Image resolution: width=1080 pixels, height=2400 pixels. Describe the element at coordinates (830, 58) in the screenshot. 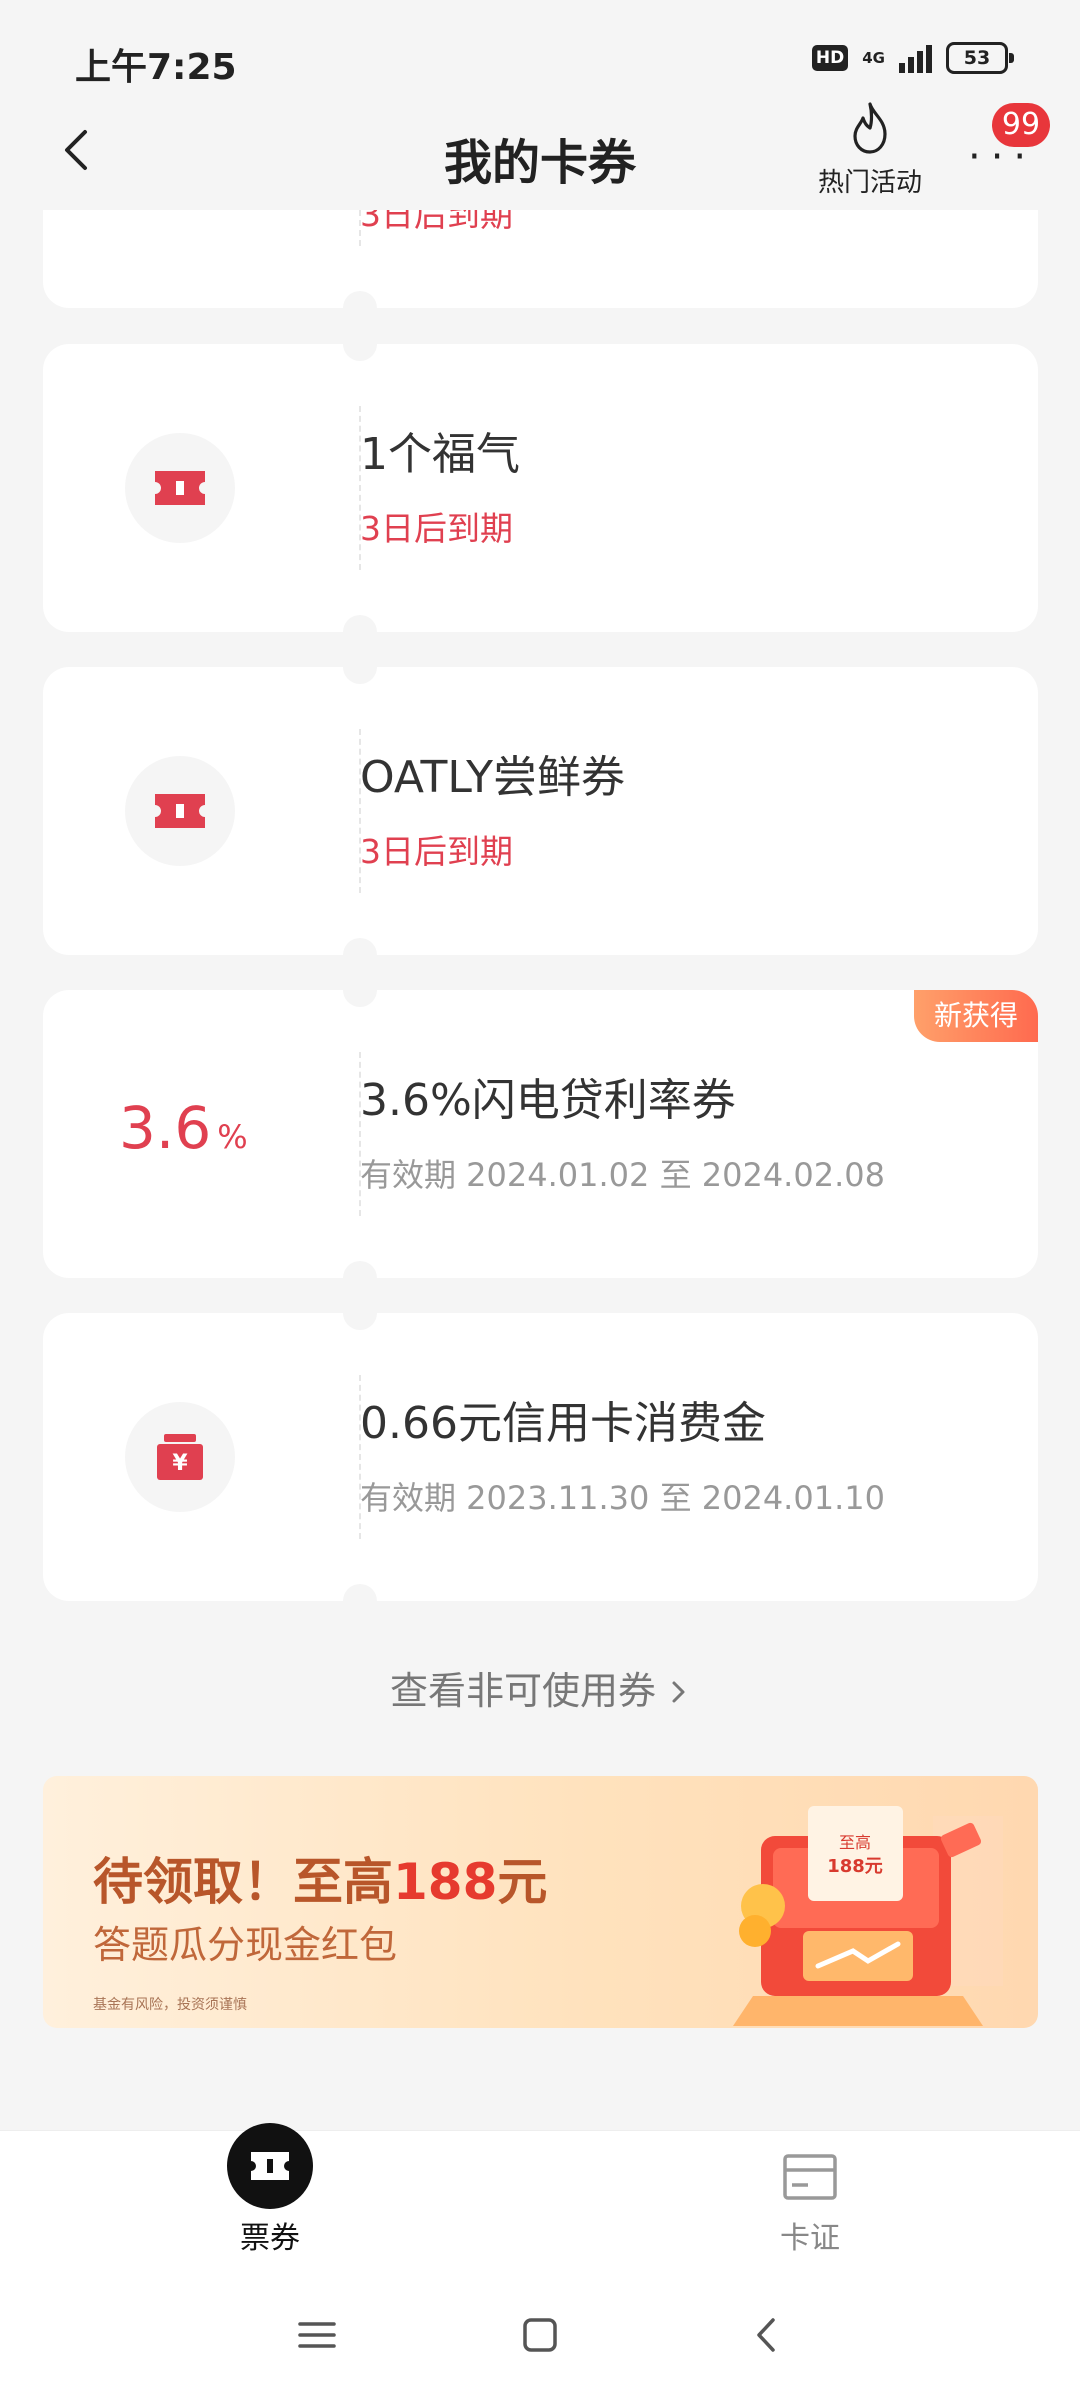

I see `hd-icon: HD` at that location.